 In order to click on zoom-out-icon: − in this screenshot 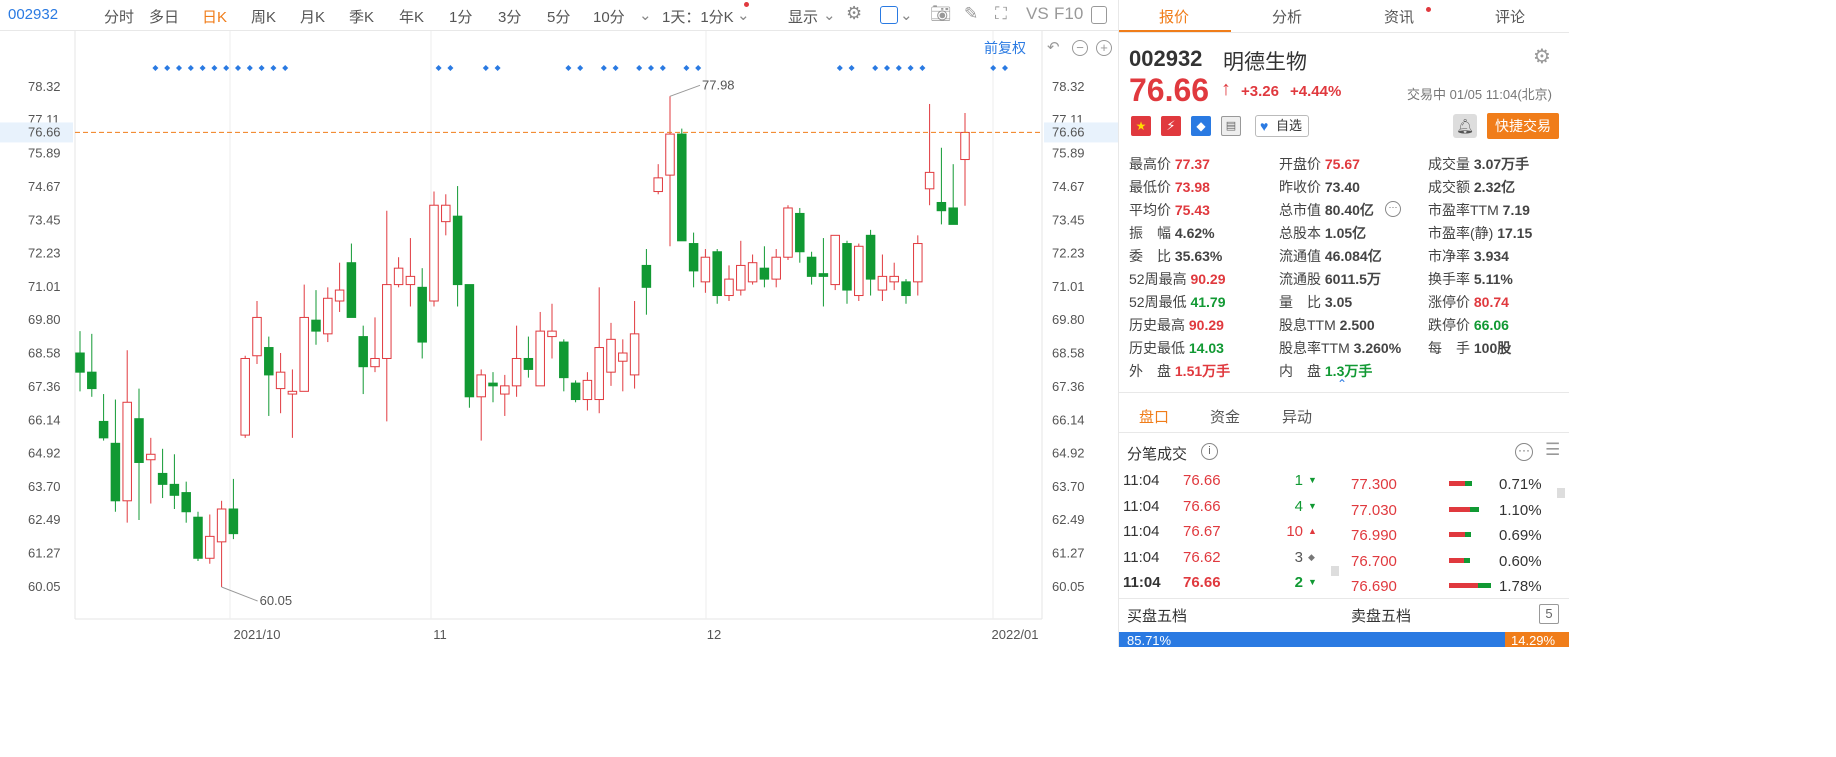, I will do `click(1080, 48)`.